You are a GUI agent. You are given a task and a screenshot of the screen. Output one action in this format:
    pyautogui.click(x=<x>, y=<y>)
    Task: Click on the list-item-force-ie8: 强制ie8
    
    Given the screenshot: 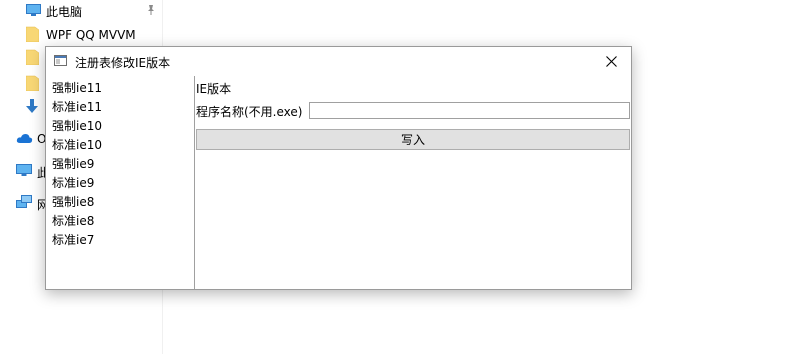 What is the action you would take?
    pyautogui.click(x=73, y=202)
    